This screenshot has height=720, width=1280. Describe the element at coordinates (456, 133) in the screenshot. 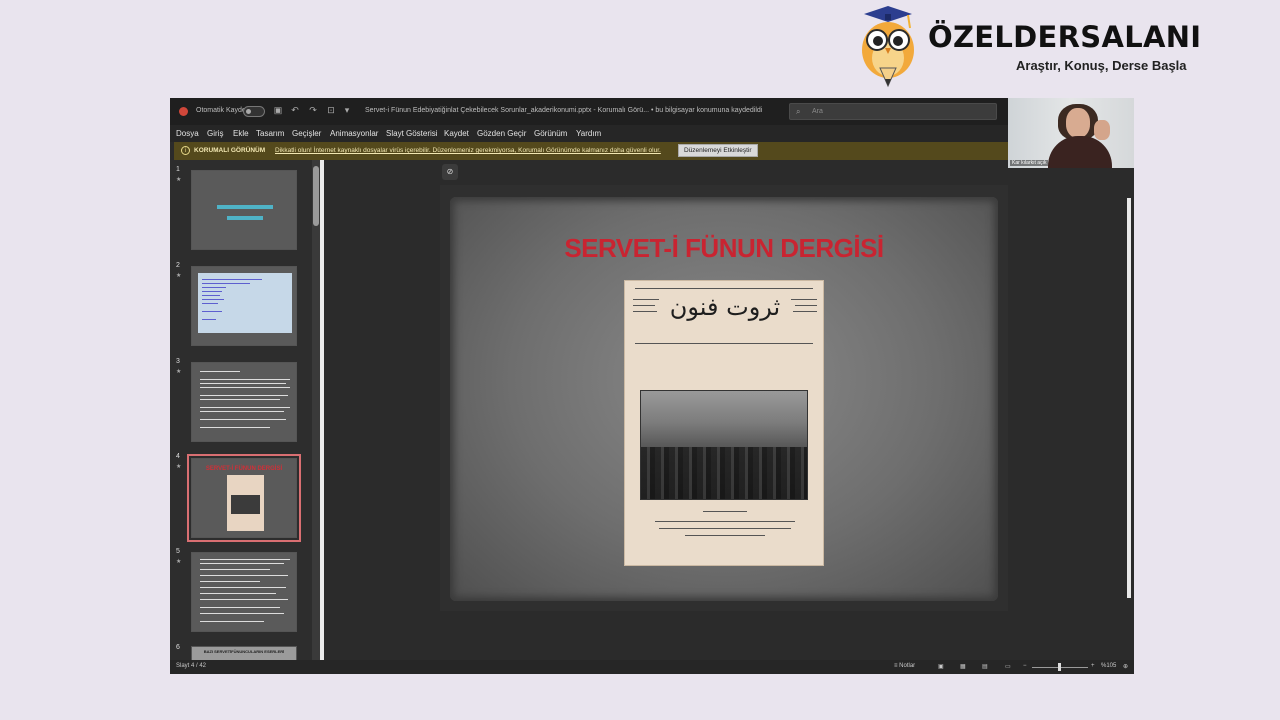

I see `tab-kaydet: Kaydet` at that location.